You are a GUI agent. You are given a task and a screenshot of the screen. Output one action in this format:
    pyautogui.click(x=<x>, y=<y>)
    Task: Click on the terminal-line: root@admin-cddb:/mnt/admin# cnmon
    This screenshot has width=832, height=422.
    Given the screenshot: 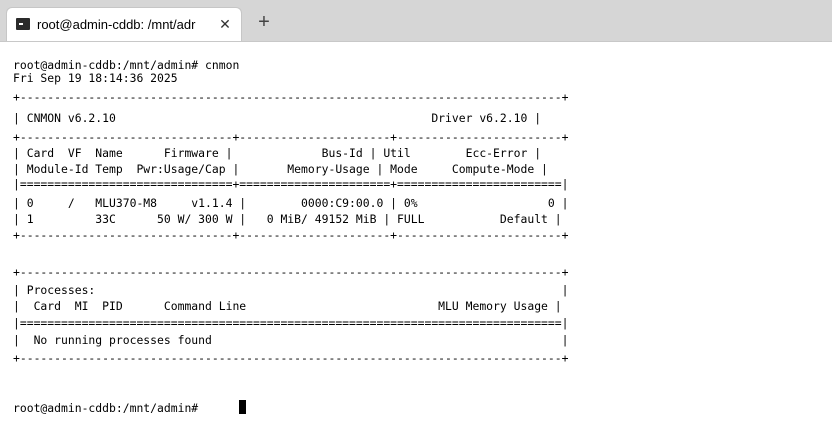 What is the action you would take?
    pyautogui.click(x=126, y=65)
    